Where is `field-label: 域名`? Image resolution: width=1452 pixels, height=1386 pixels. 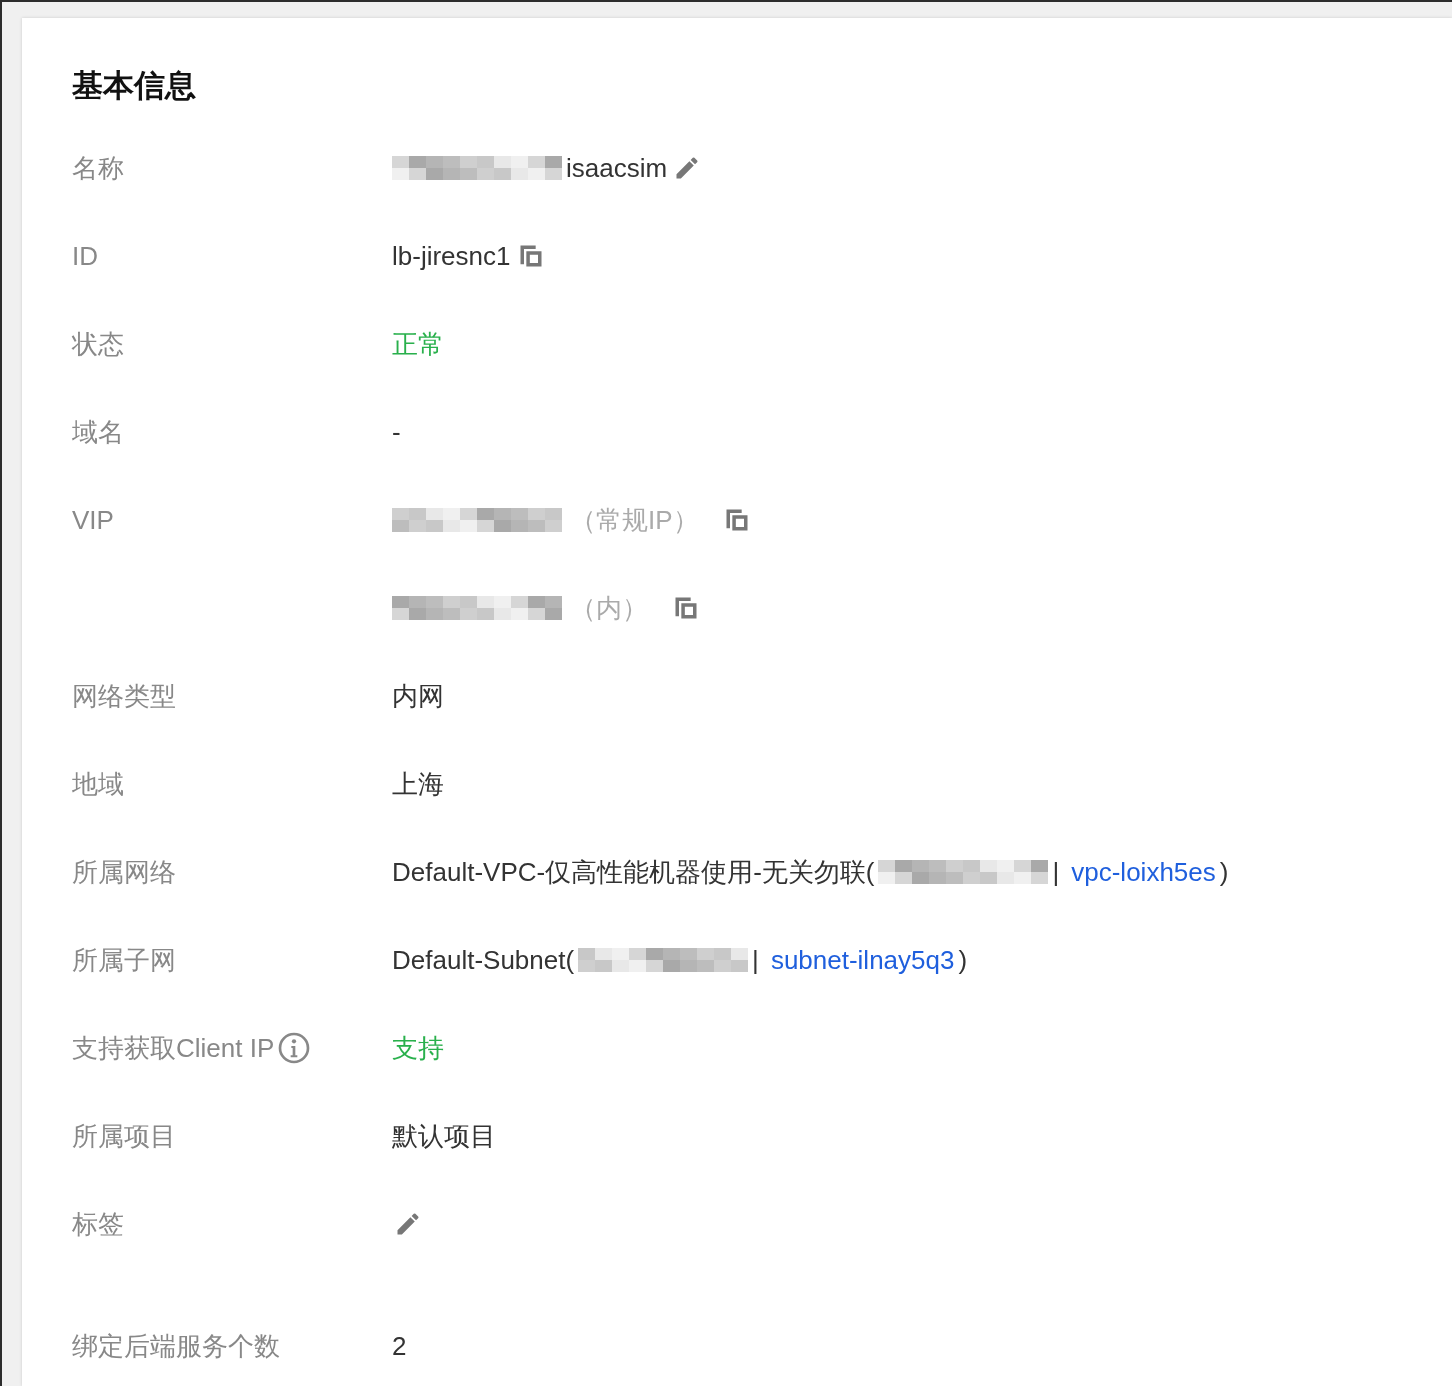
field-label: 域名 is located at coordinates (98, 432).